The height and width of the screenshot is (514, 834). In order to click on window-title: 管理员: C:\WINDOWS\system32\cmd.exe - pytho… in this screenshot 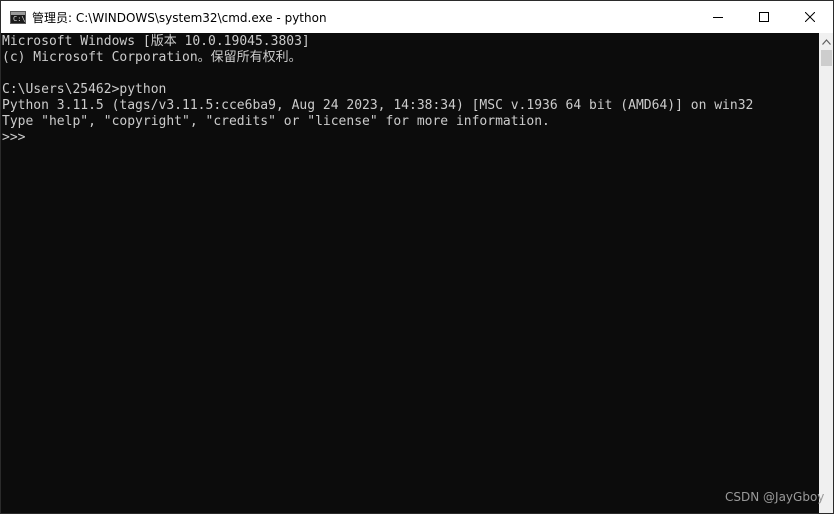, I will do `click(179, 17)`.